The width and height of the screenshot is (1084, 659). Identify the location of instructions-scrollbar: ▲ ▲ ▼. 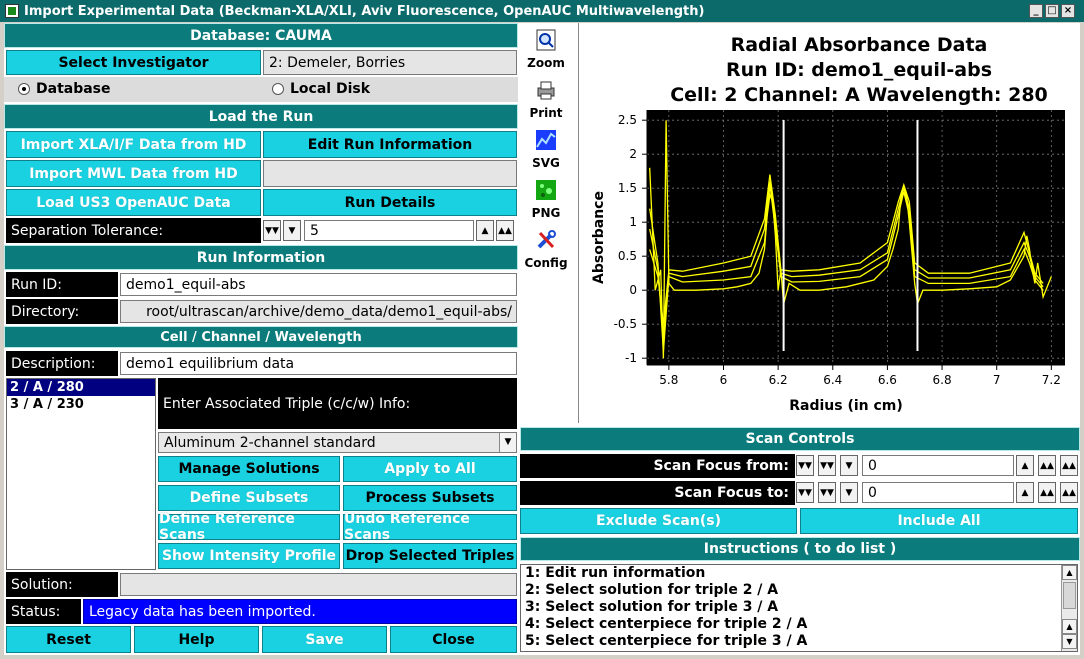
(1069, 608).